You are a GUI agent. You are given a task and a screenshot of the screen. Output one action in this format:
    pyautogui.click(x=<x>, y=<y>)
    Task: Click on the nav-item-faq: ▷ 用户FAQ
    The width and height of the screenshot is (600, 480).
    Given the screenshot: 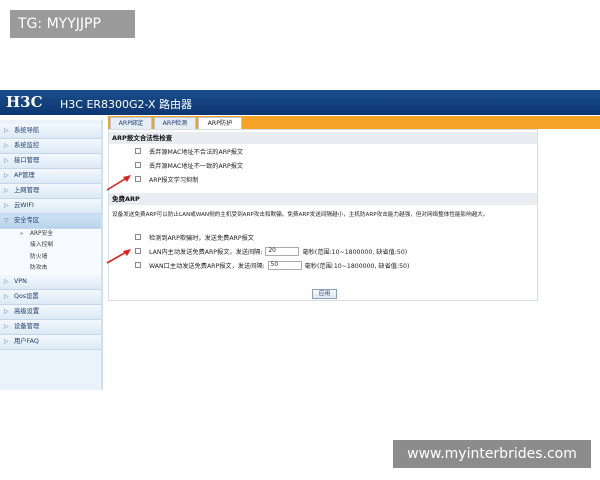 What is the action you would take?
    pyautogui.click(x=50, y=342)
    